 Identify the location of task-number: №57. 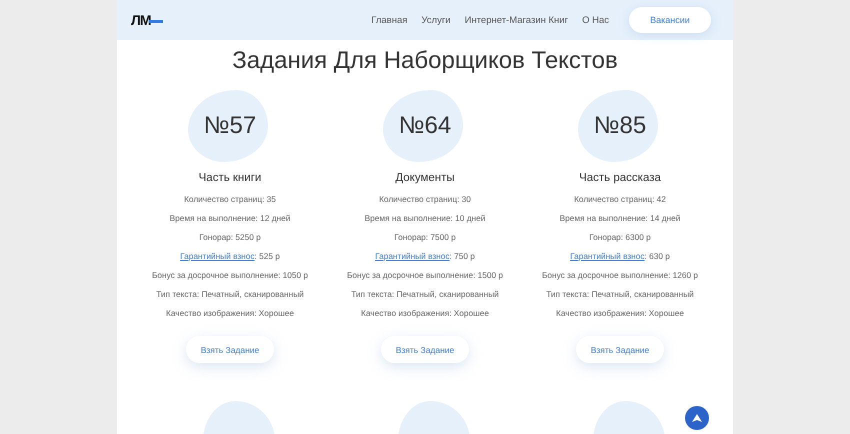
(230, 126).